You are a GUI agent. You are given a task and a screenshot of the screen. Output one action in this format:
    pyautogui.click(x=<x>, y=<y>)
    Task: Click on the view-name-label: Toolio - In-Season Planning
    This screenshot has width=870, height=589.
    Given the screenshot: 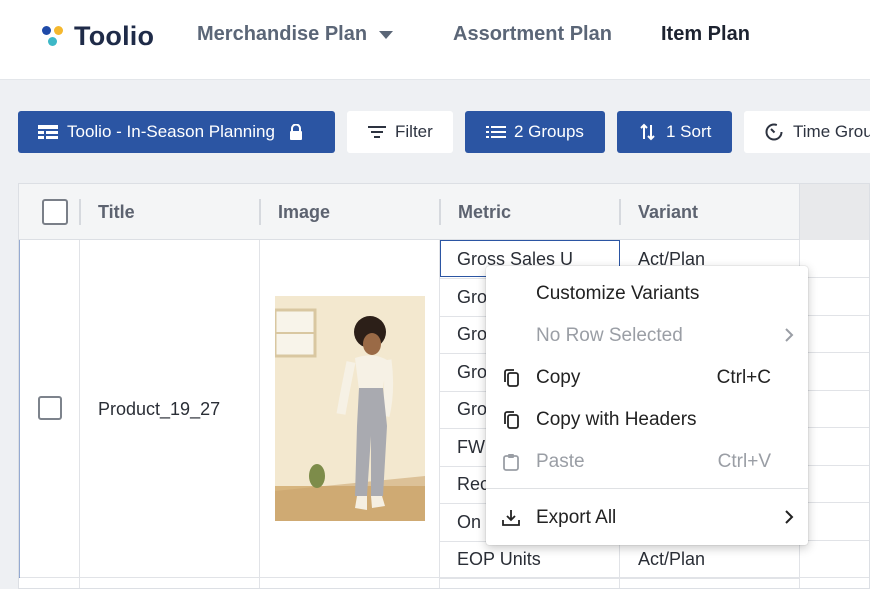 What is the action you would take?
    pyautogui.click(x=171, y=131)
    